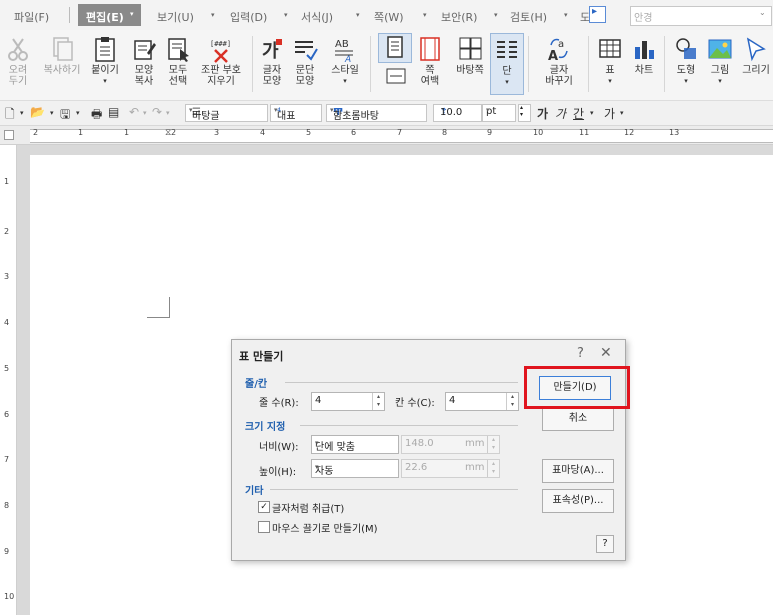 The width and height of the screenshot is (773, 615). What do you see at coordinates (272, 49) in the screenshot?
I see `char-shape-icon: 가` at bounding box center [272, 49].